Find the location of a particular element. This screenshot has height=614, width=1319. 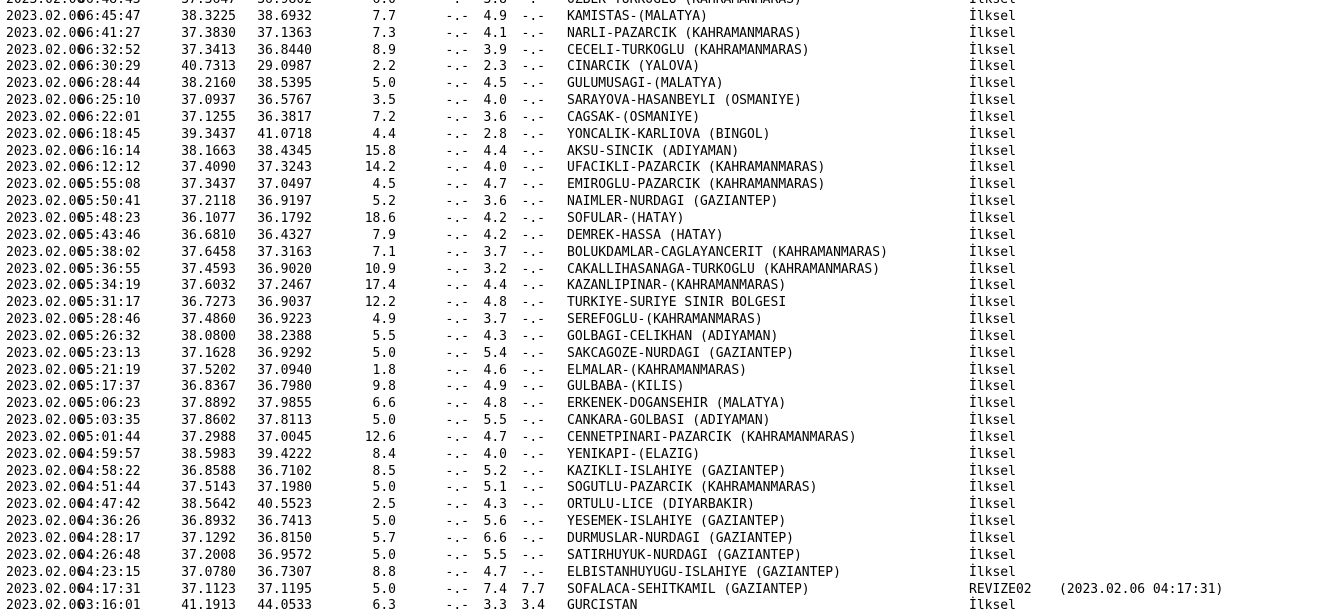

ml-magnitude-cell: 4.9 is located at coordinates (495, 387).